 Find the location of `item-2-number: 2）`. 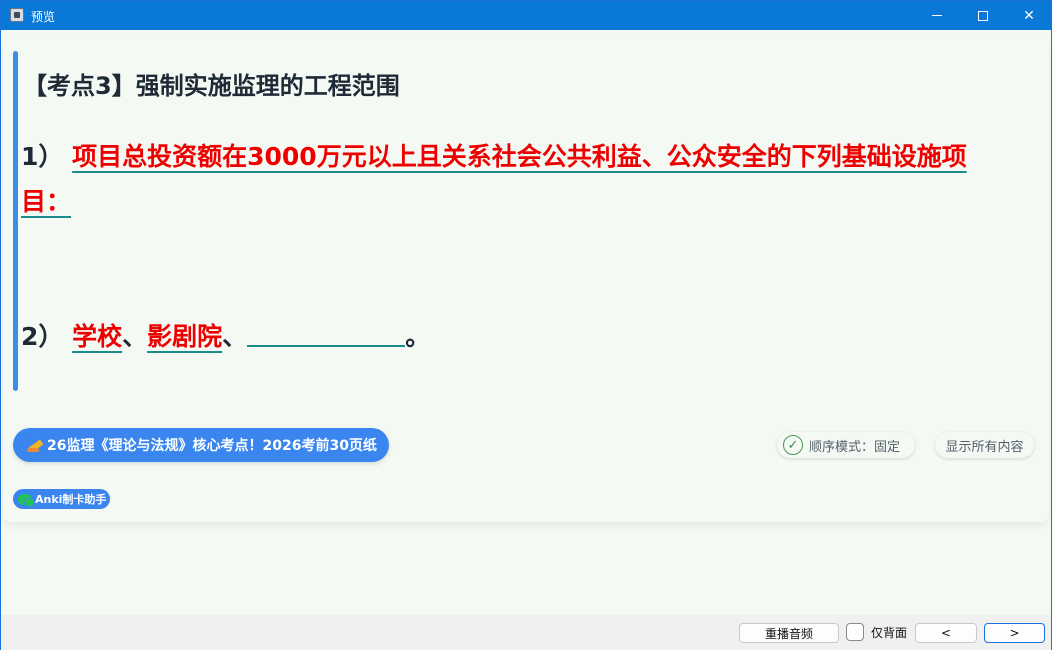

item-2-number: 2） is located at coordinates (42, 336).